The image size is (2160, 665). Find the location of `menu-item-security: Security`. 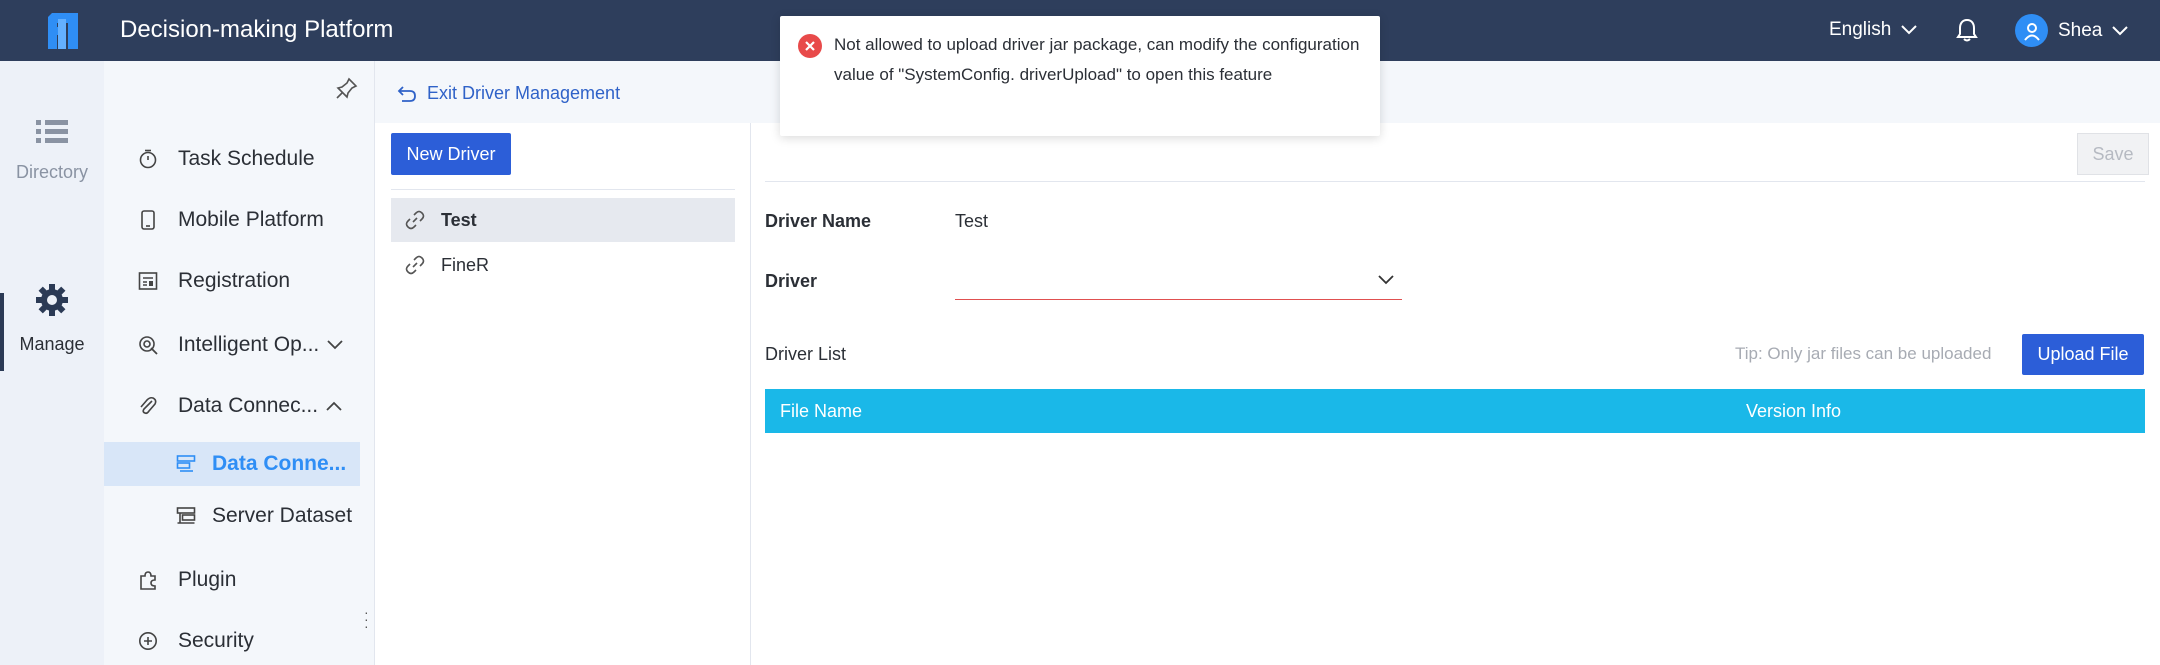

menu-item-security: Security is located at coordinates (232, 641).